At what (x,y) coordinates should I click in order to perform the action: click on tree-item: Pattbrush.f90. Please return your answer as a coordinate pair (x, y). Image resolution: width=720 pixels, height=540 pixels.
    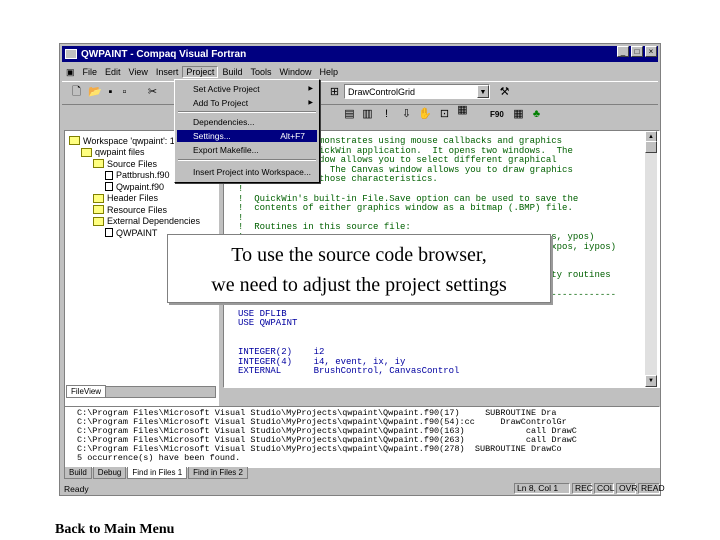
    Looking at the image, I should click on (137, 175).